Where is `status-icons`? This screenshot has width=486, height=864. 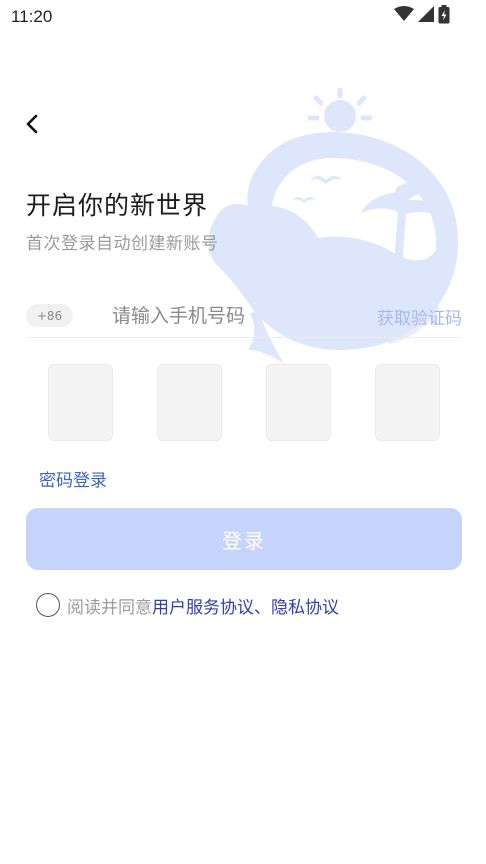
status-icons is located at coordinates (422, 16).